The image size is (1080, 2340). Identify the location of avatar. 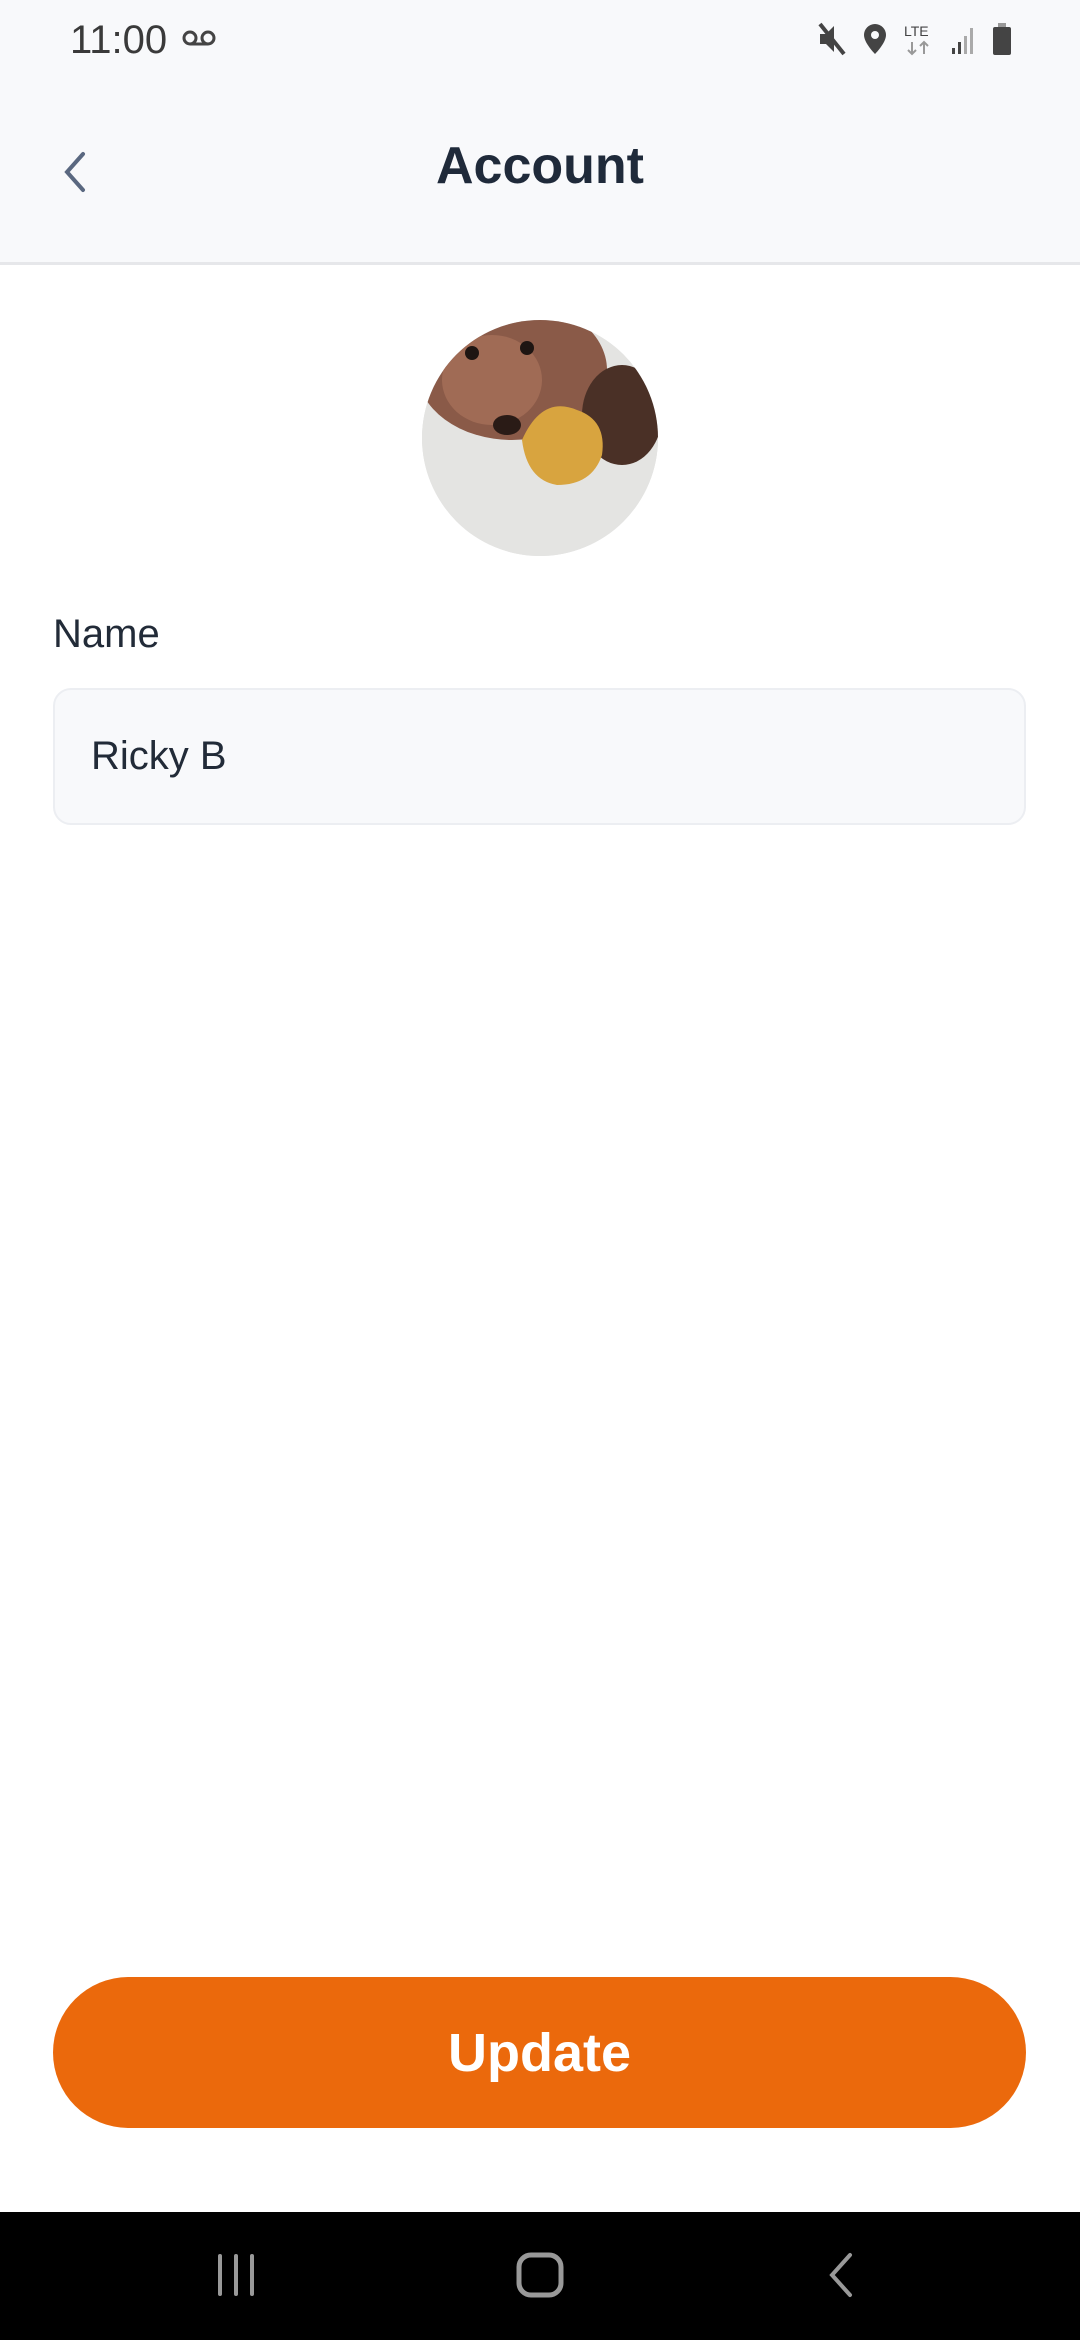
(540, 438).